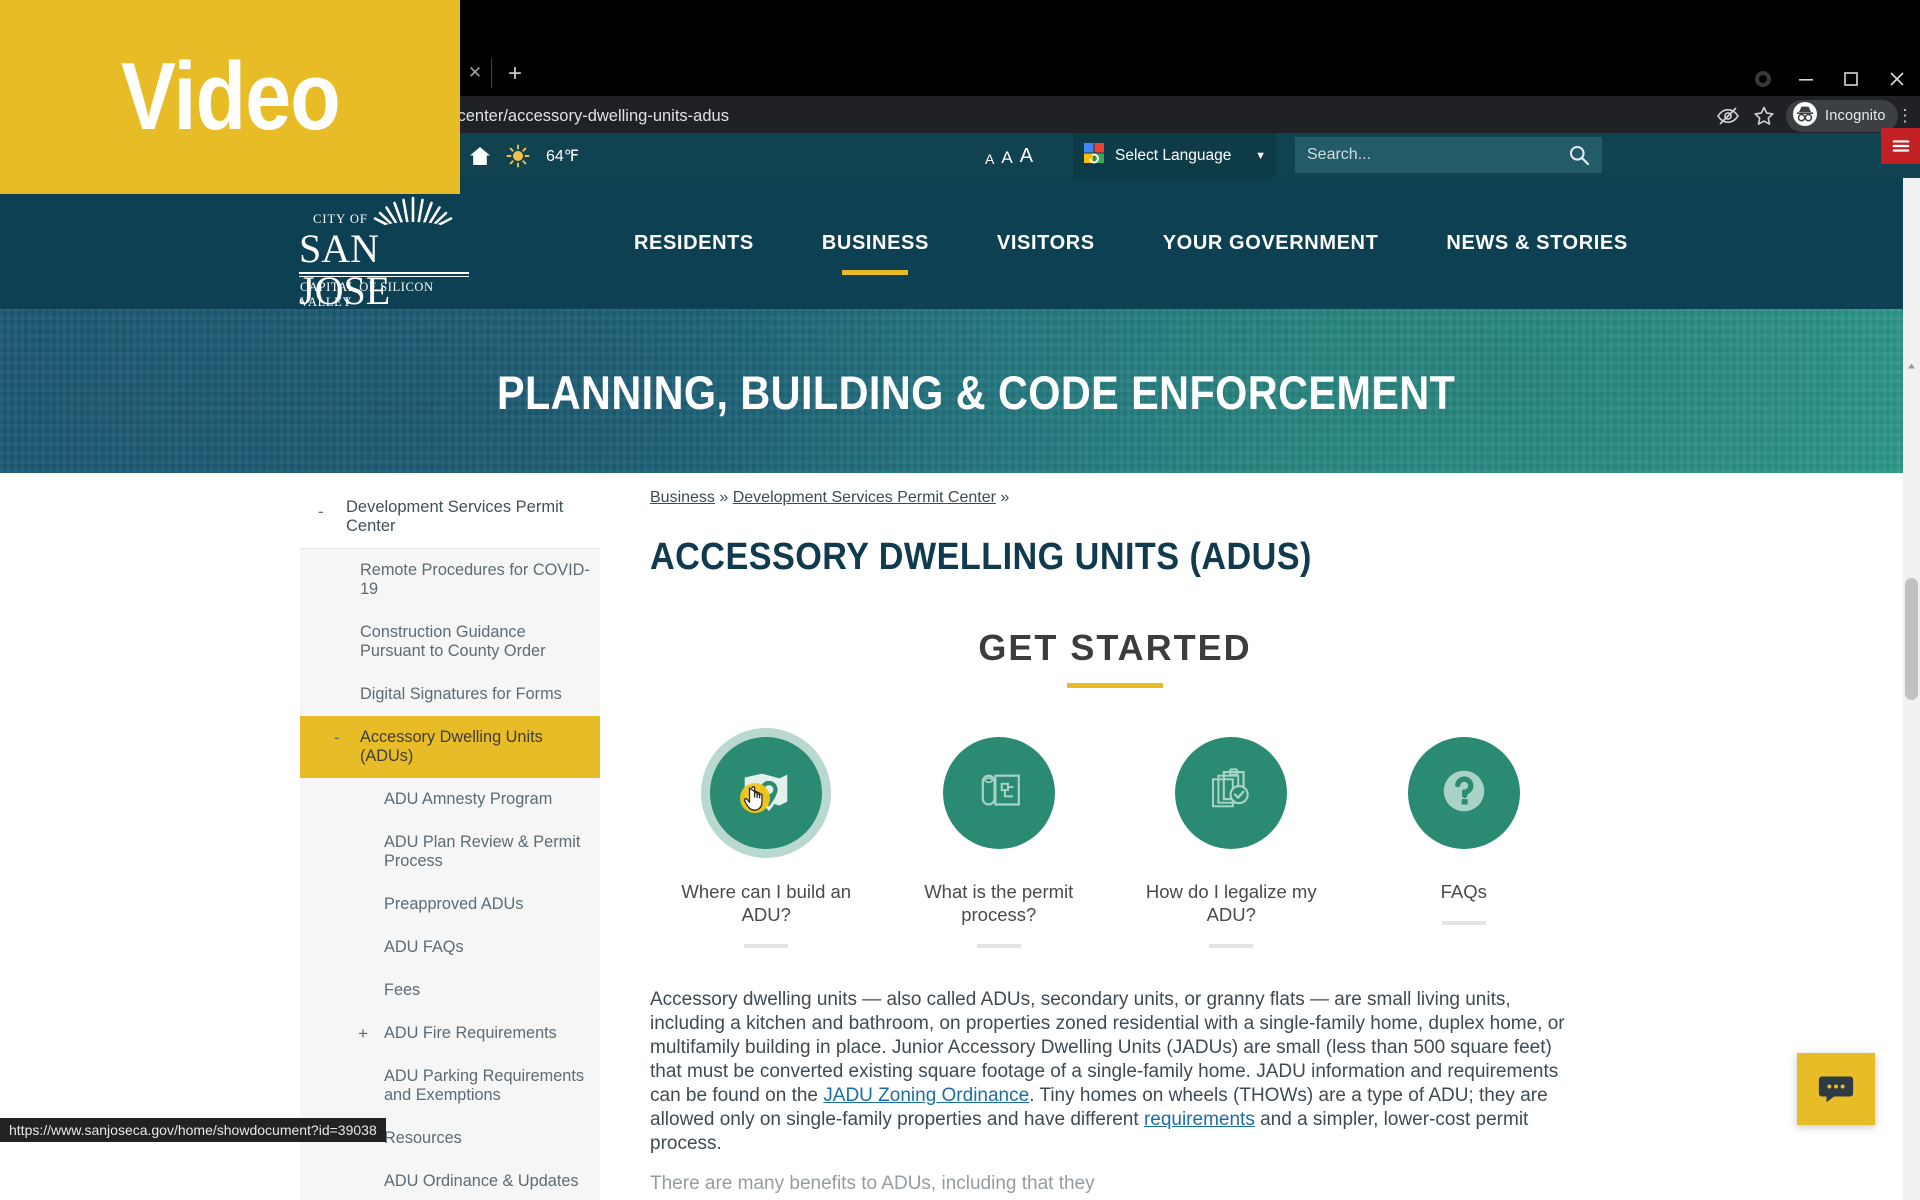 The width and height of the screenshot is (1920, 1200). I want to click on logo-tagline: CAPITAL OF SILICON VALLEY, so click(367, 294).